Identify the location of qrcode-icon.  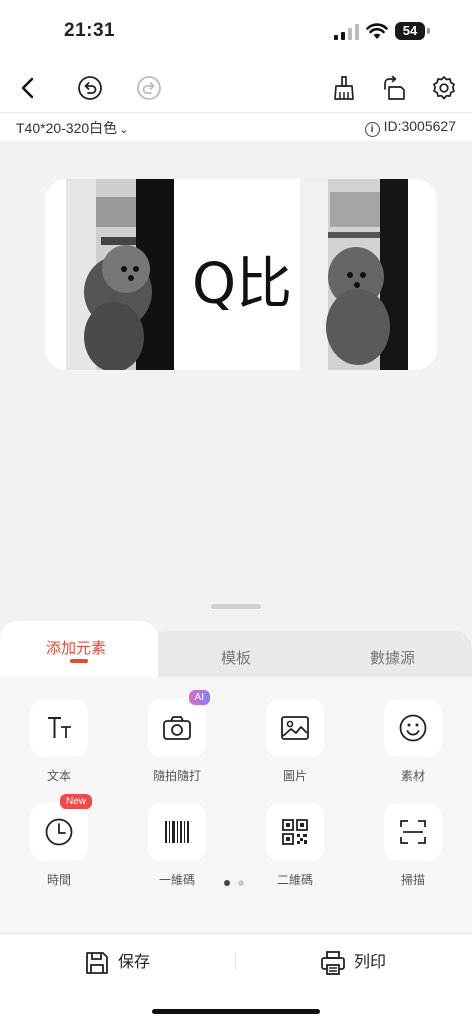
(295, 832).